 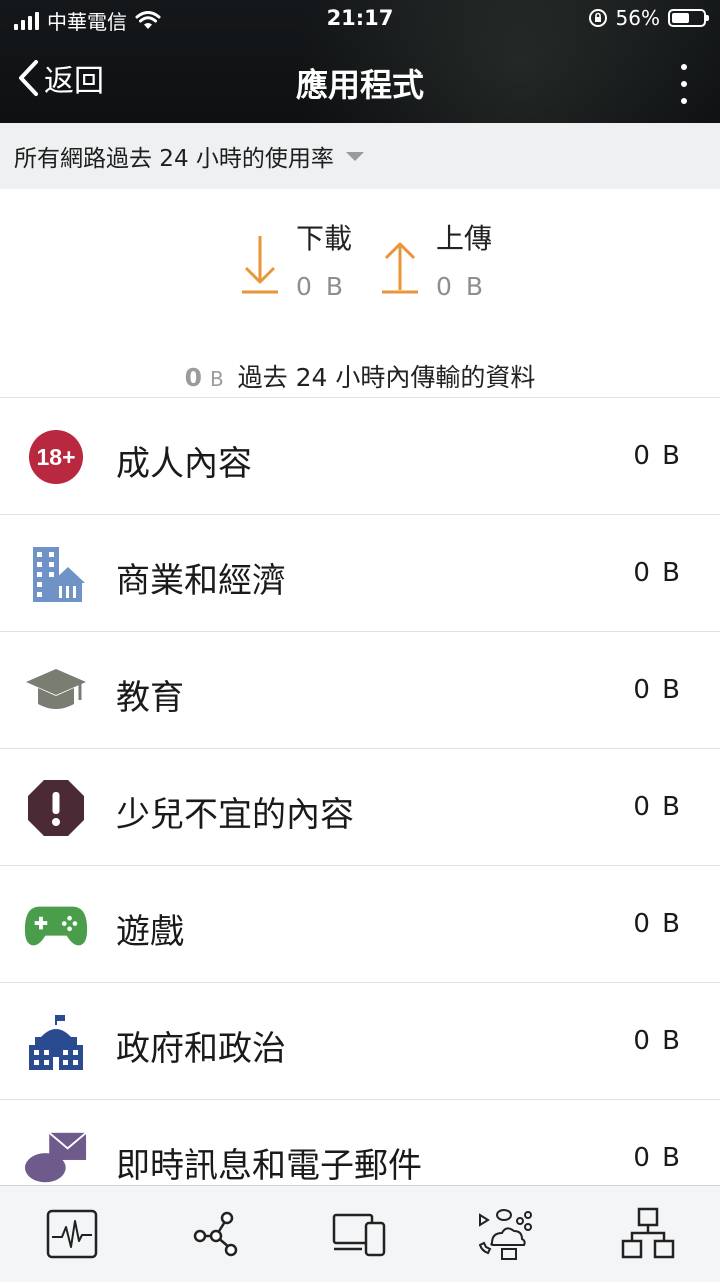 I want to click on download-summary: 下載 0 B, so click(x=296, y=261).